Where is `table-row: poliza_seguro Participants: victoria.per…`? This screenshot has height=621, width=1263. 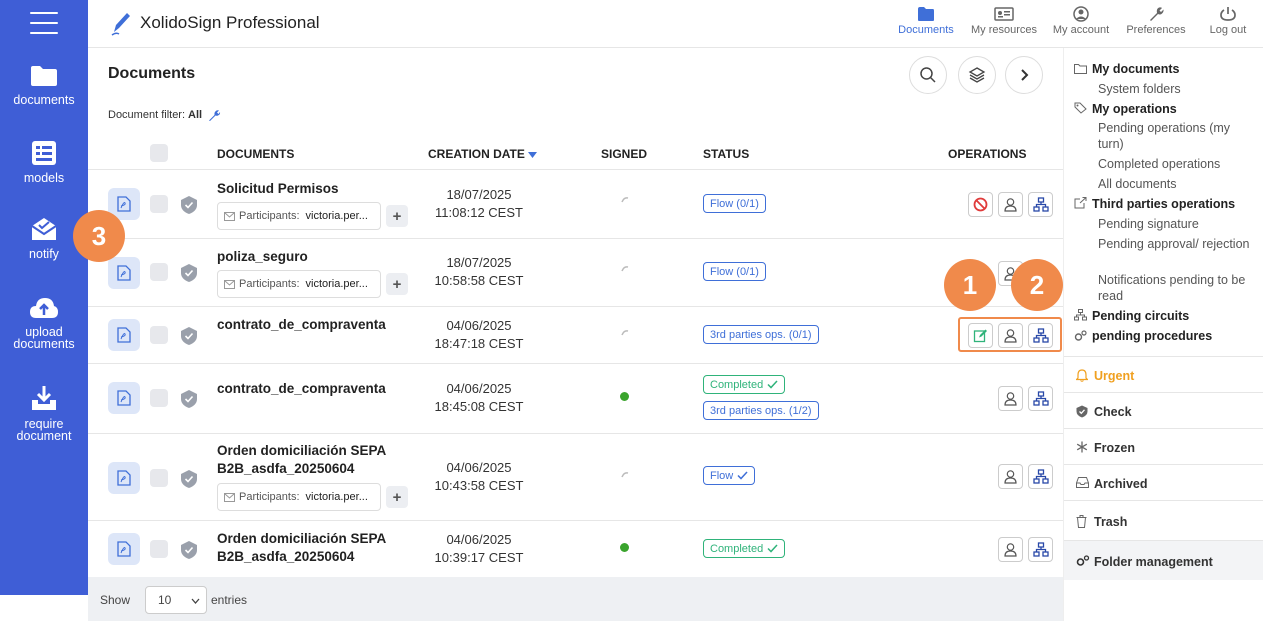
table-row: poliza_seguro Participants: victoria.per… is located at coordinates (575, 273).